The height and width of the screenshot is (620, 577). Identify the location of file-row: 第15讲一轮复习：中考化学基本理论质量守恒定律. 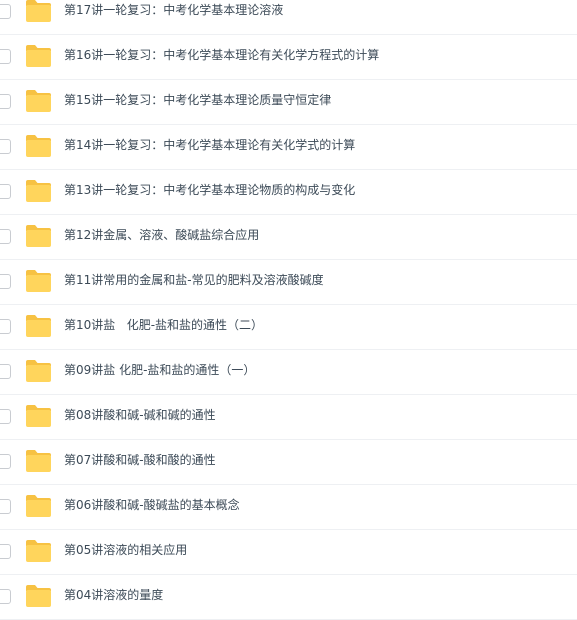
(288, 102).